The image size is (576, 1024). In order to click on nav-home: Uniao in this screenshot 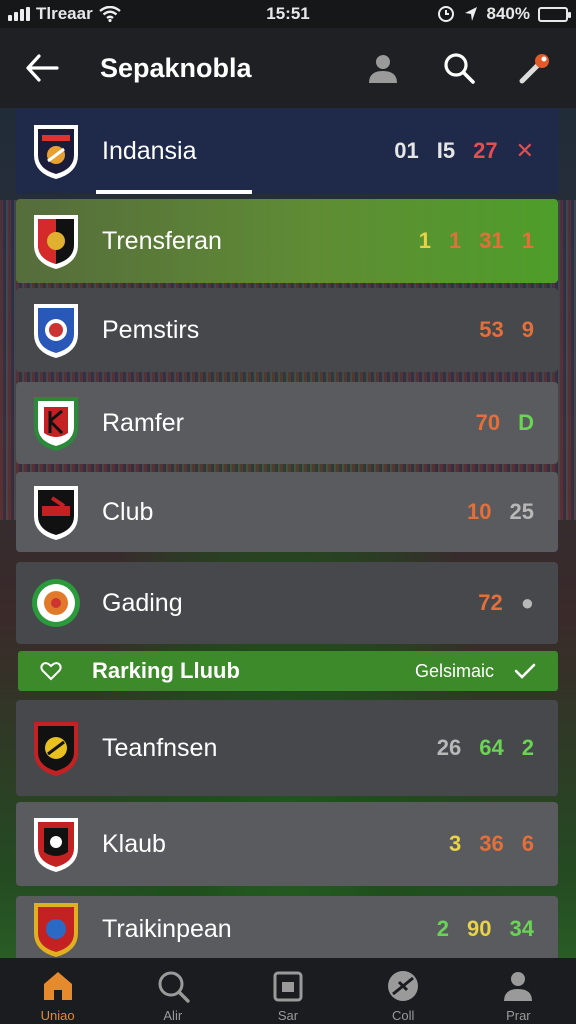, I will do `click(58, 995)`.